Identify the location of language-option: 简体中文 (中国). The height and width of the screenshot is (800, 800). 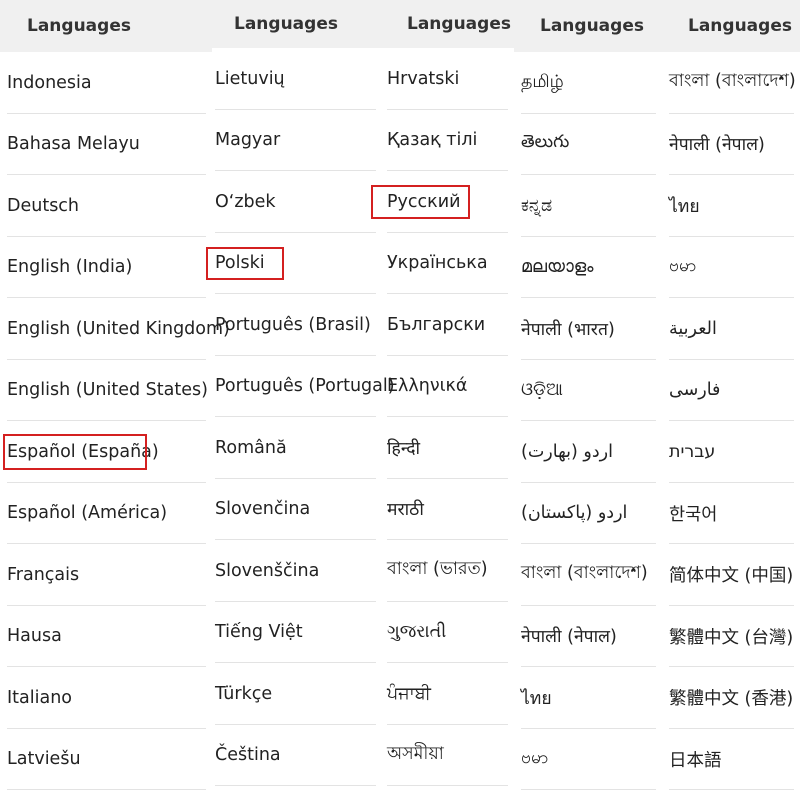
(731, 575).